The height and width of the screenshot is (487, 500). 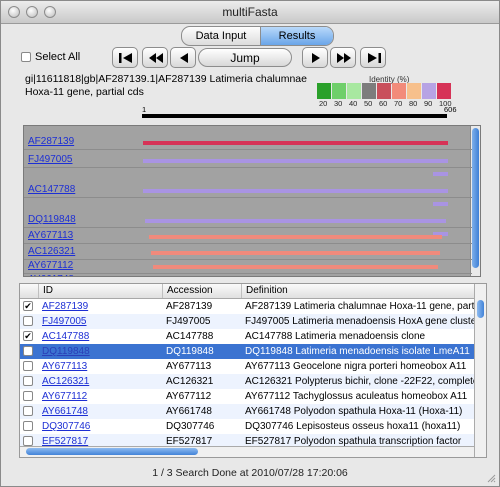 I want to click on resize-grip-icon, so click(x=491, y=478).